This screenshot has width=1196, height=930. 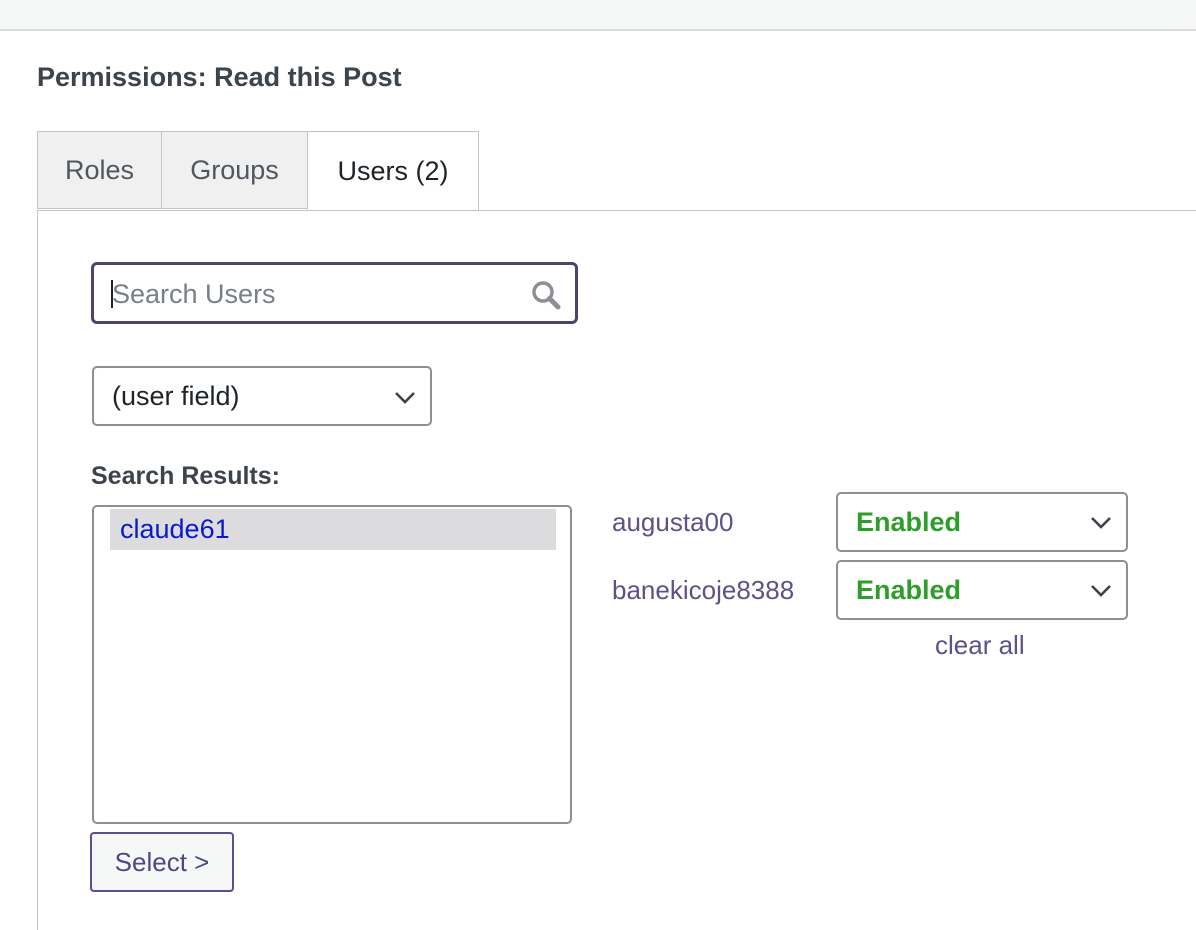 I want to click on tab-users: Users (2), so click(x=393, y=171).